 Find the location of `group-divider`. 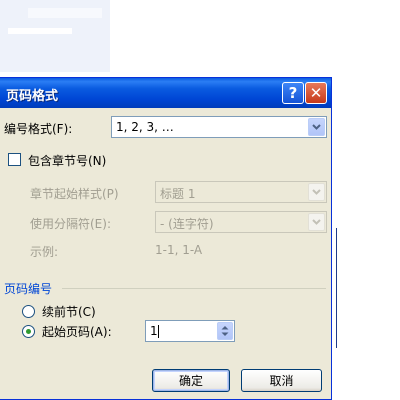

group-divider is located at coordinates (194, 288).